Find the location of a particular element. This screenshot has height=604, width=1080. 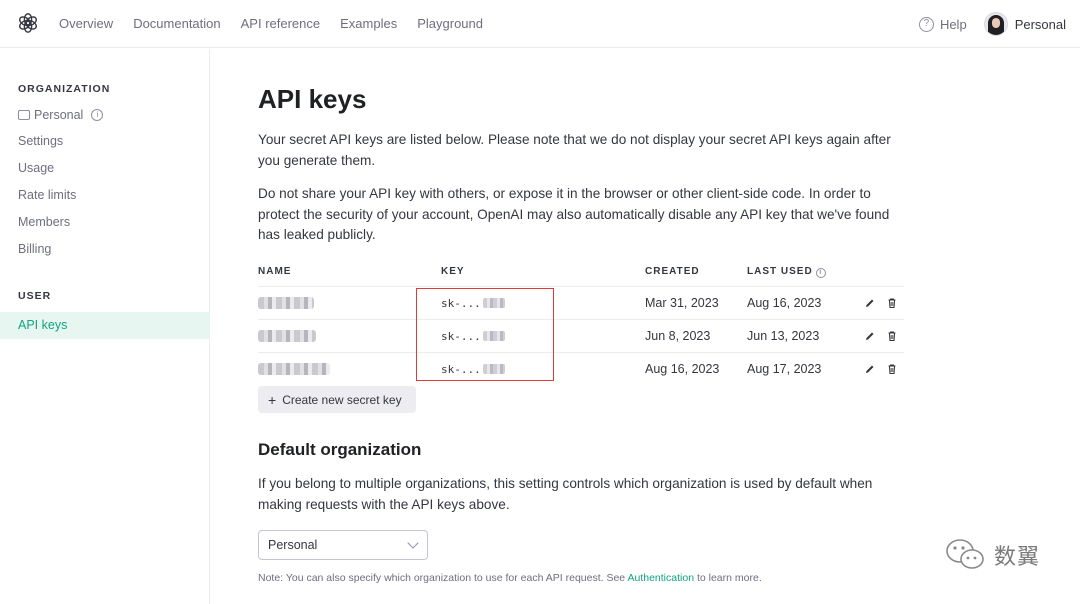

watermark-text: 数翼 is located at coordinates (1017, 557).